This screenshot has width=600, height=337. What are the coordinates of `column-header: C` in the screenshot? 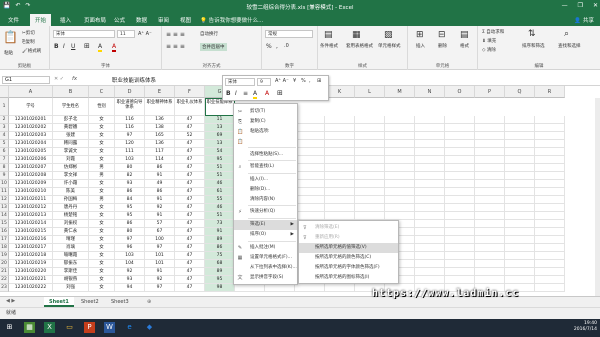 It's located at (102, 92).